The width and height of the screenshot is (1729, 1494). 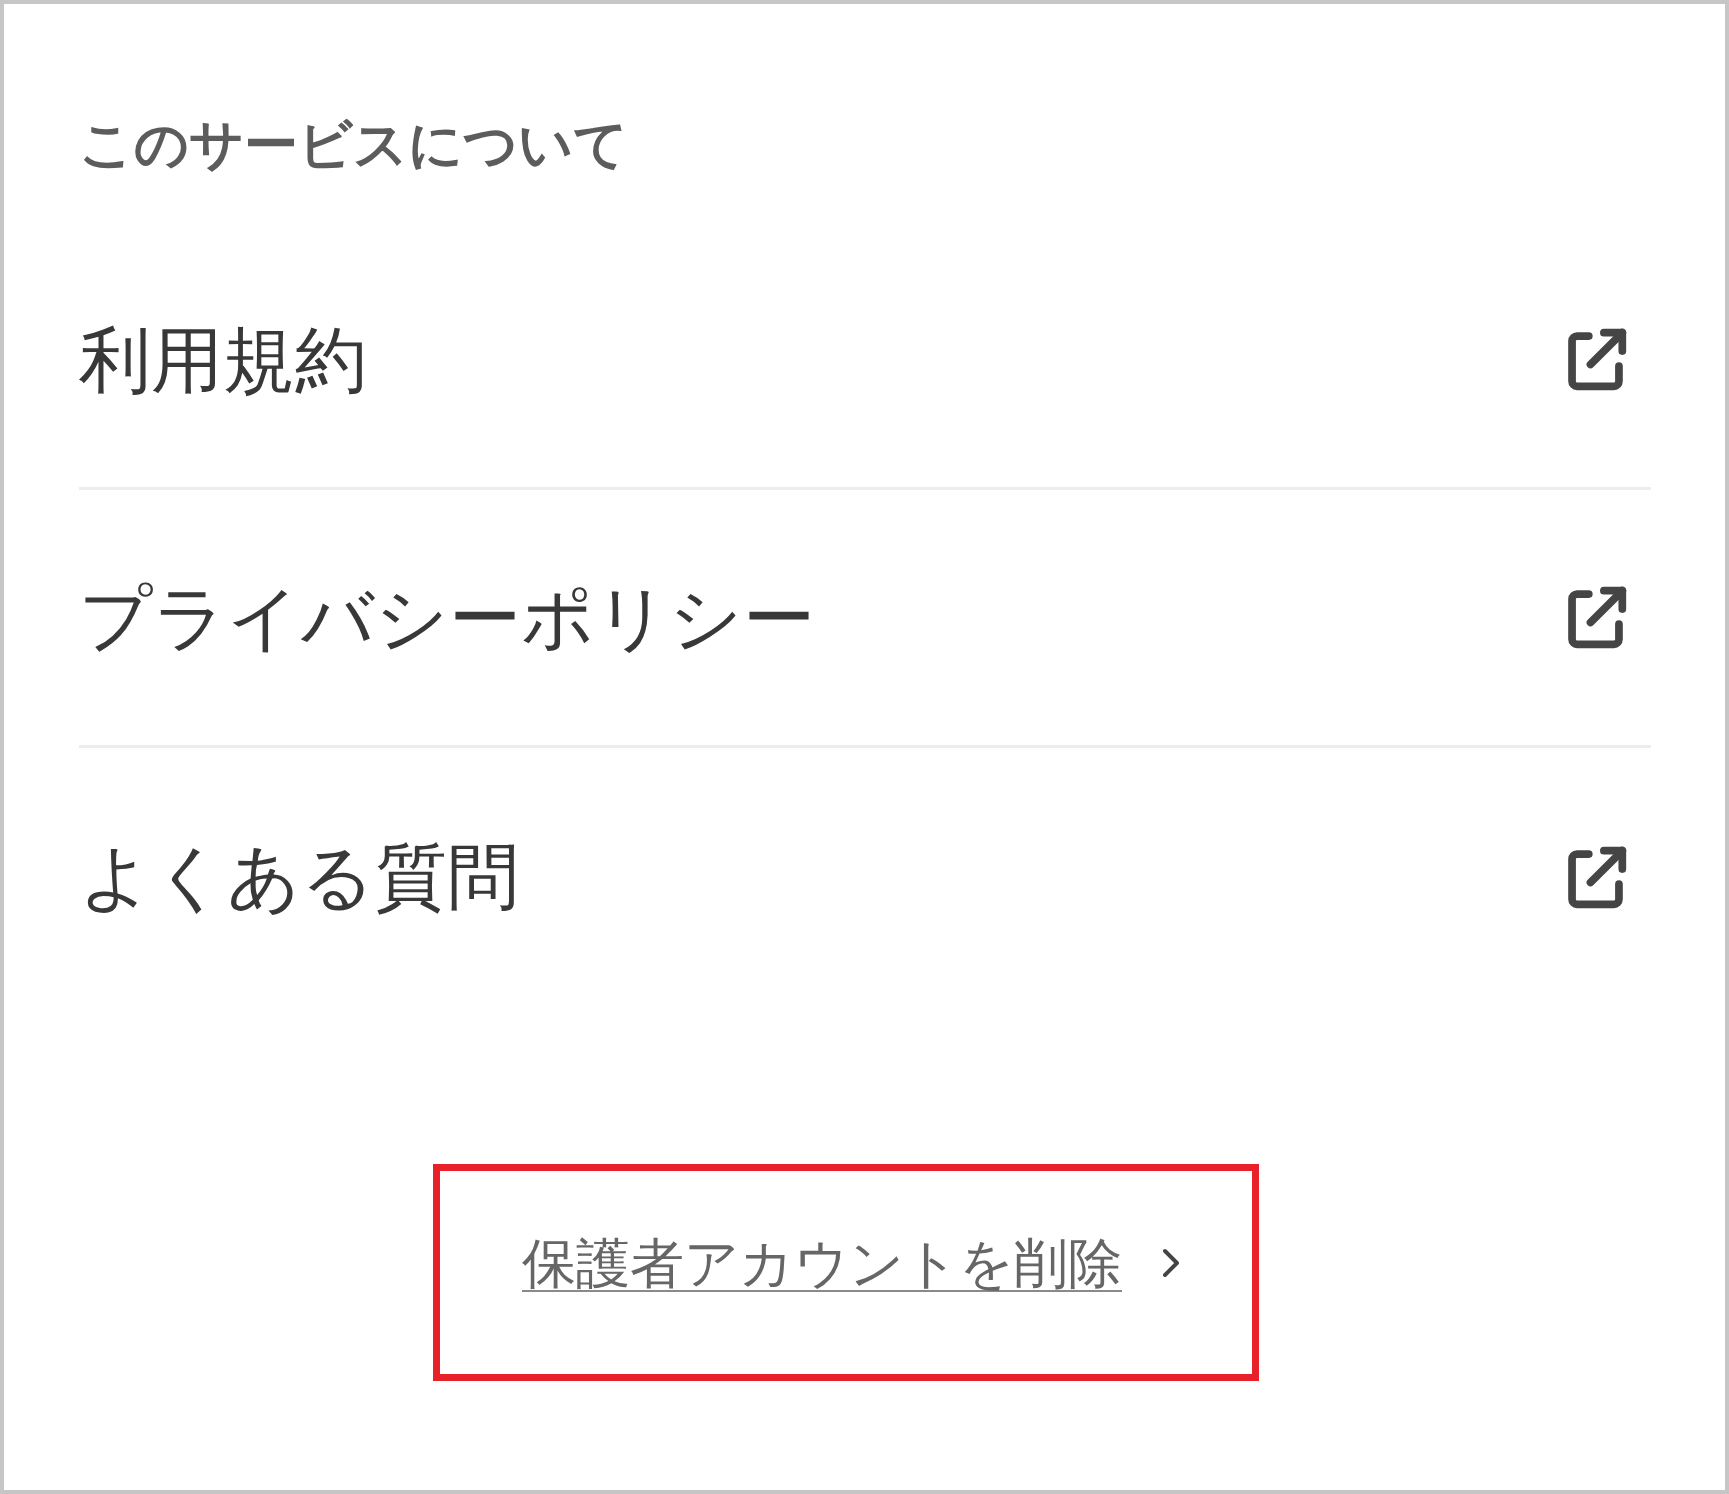 I want to click on chevron-right-icon, so click(x=1171, y=1263).